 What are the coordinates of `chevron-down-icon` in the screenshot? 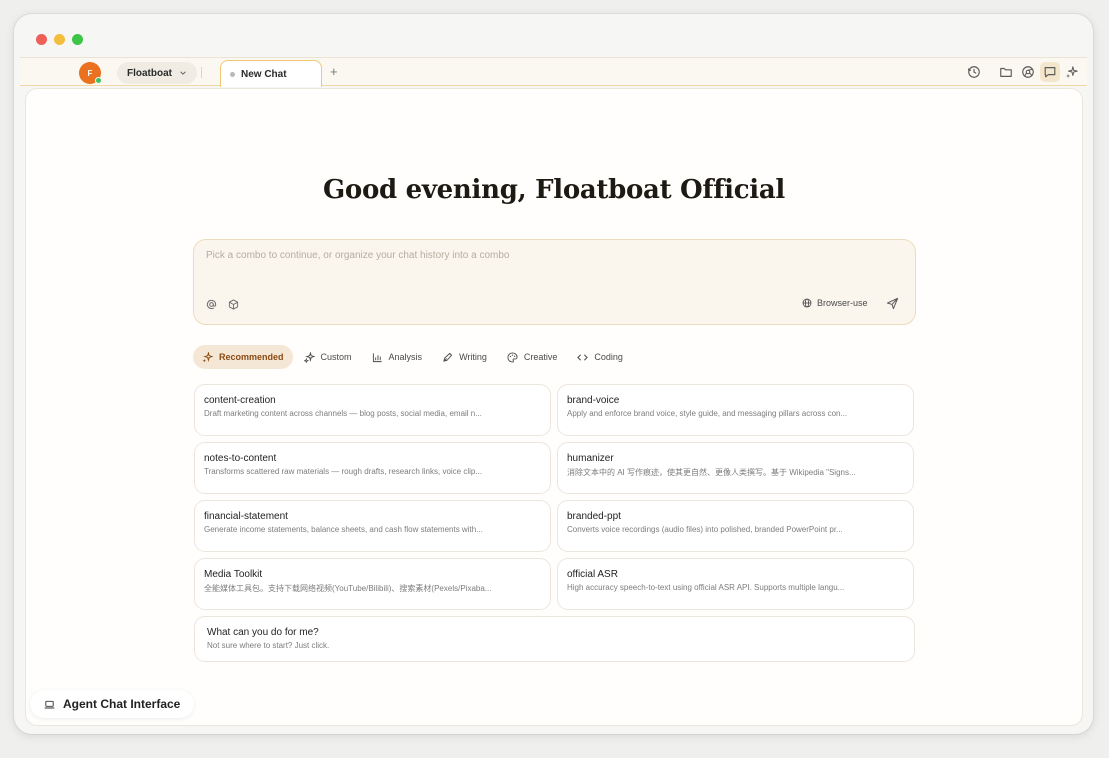 It's located at (183, 73).